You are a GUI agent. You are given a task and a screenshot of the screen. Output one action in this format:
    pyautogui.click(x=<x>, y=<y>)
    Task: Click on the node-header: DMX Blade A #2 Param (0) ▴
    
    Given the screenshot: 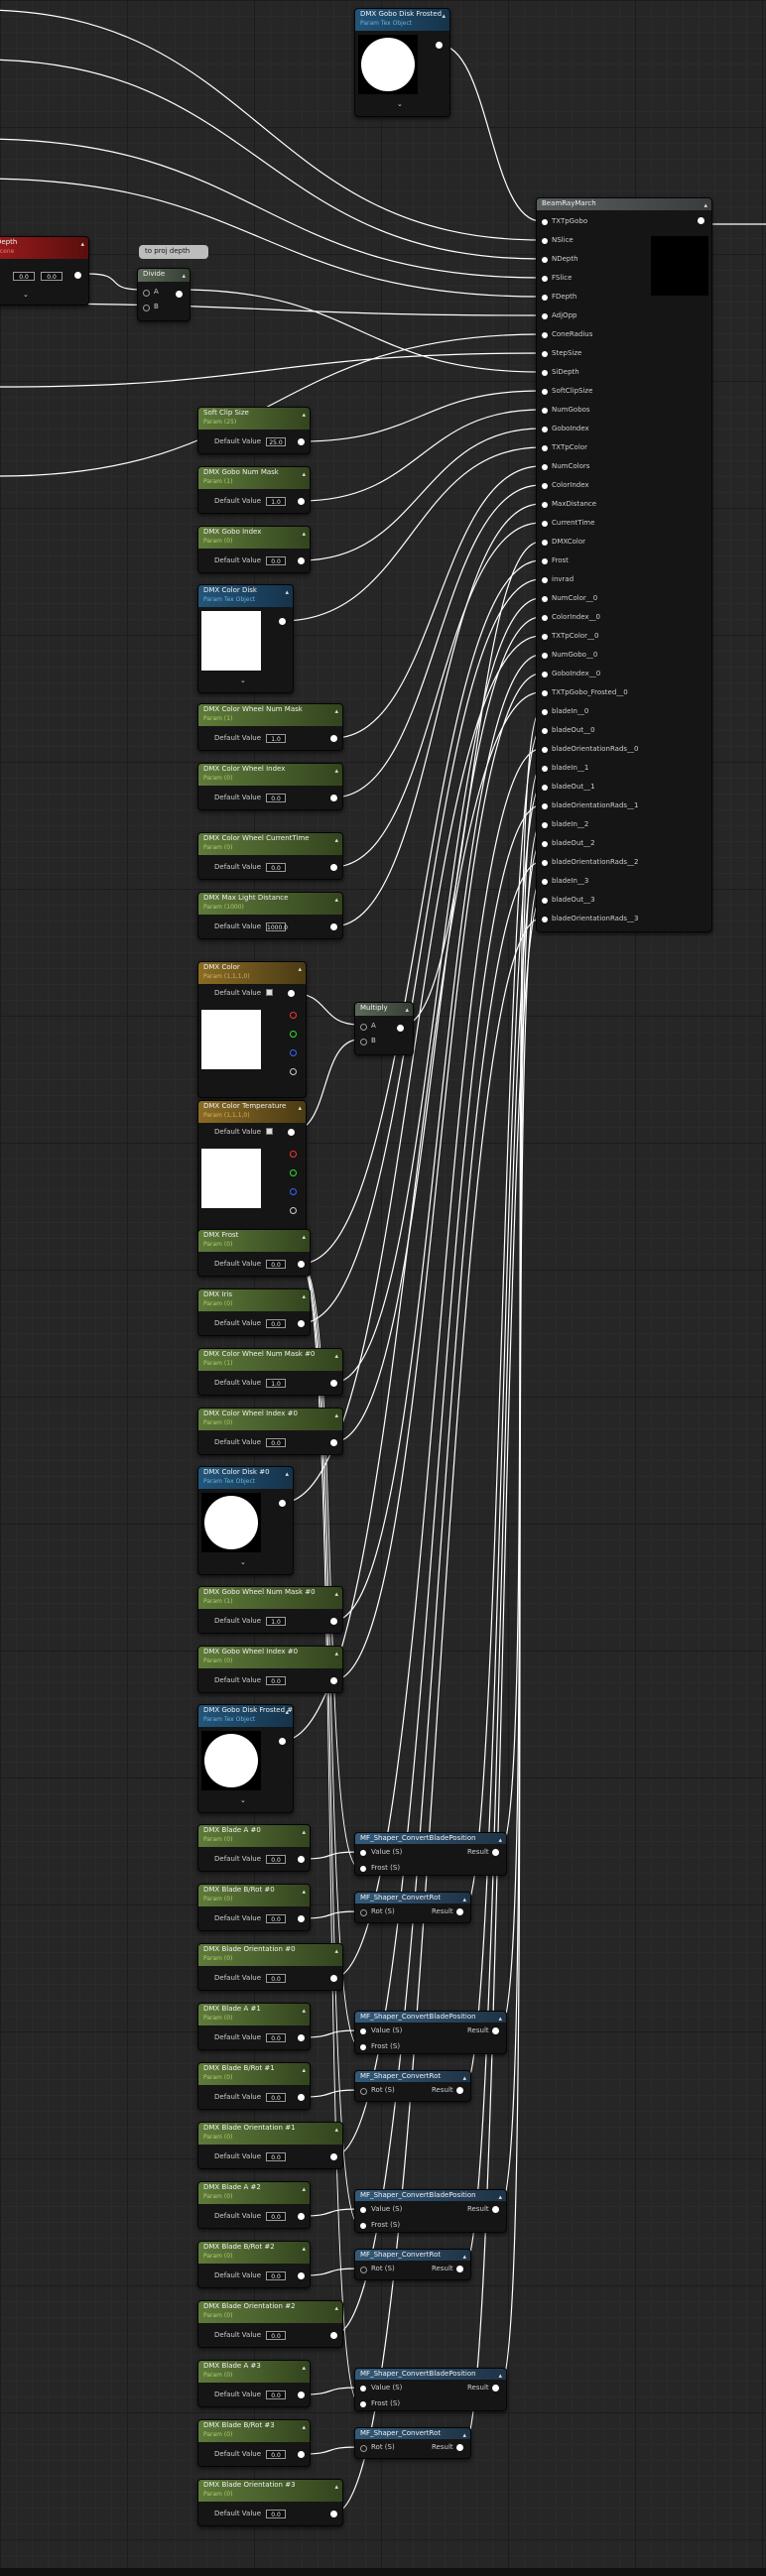 What is the action you would take?
    pyautogui.click(x=254, y=2193)
    